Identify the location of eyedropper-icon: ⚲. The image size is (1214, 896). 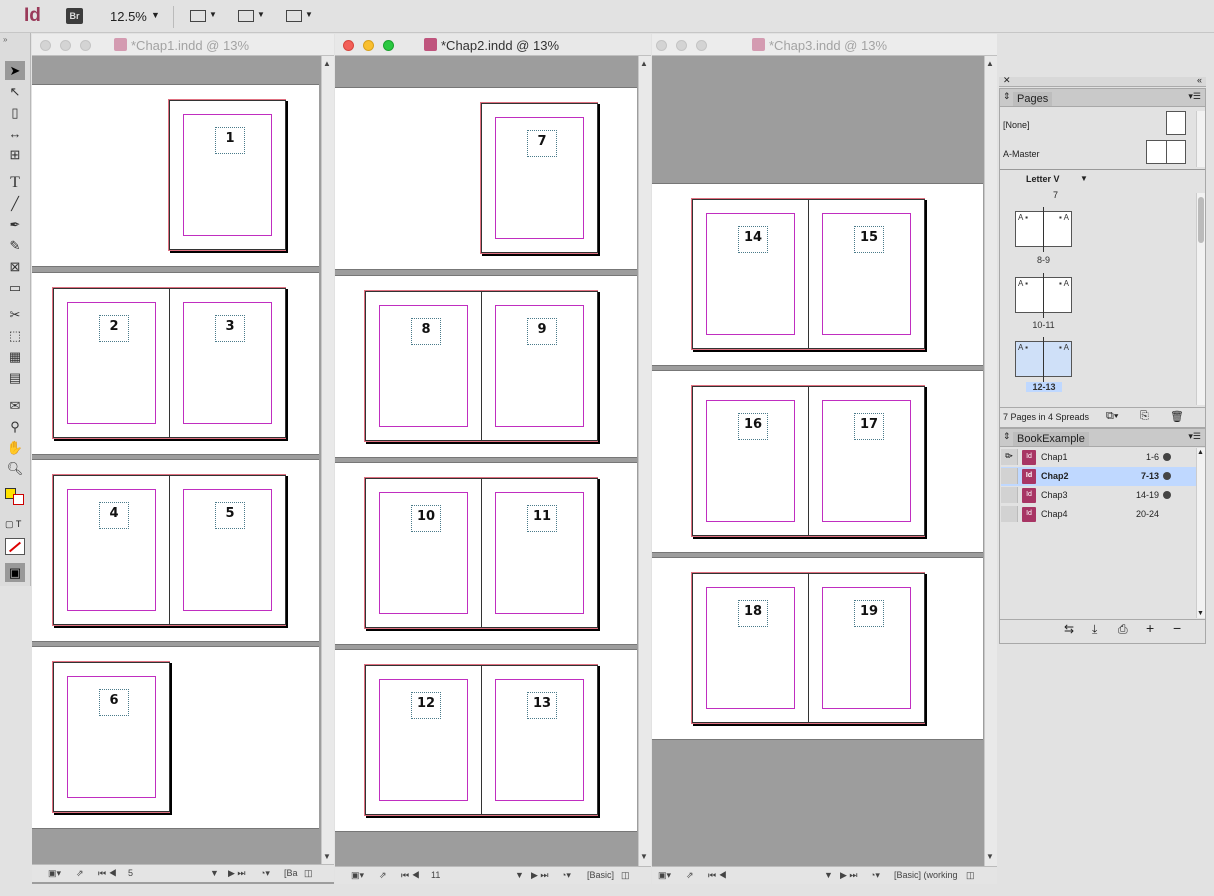
(15, 426).